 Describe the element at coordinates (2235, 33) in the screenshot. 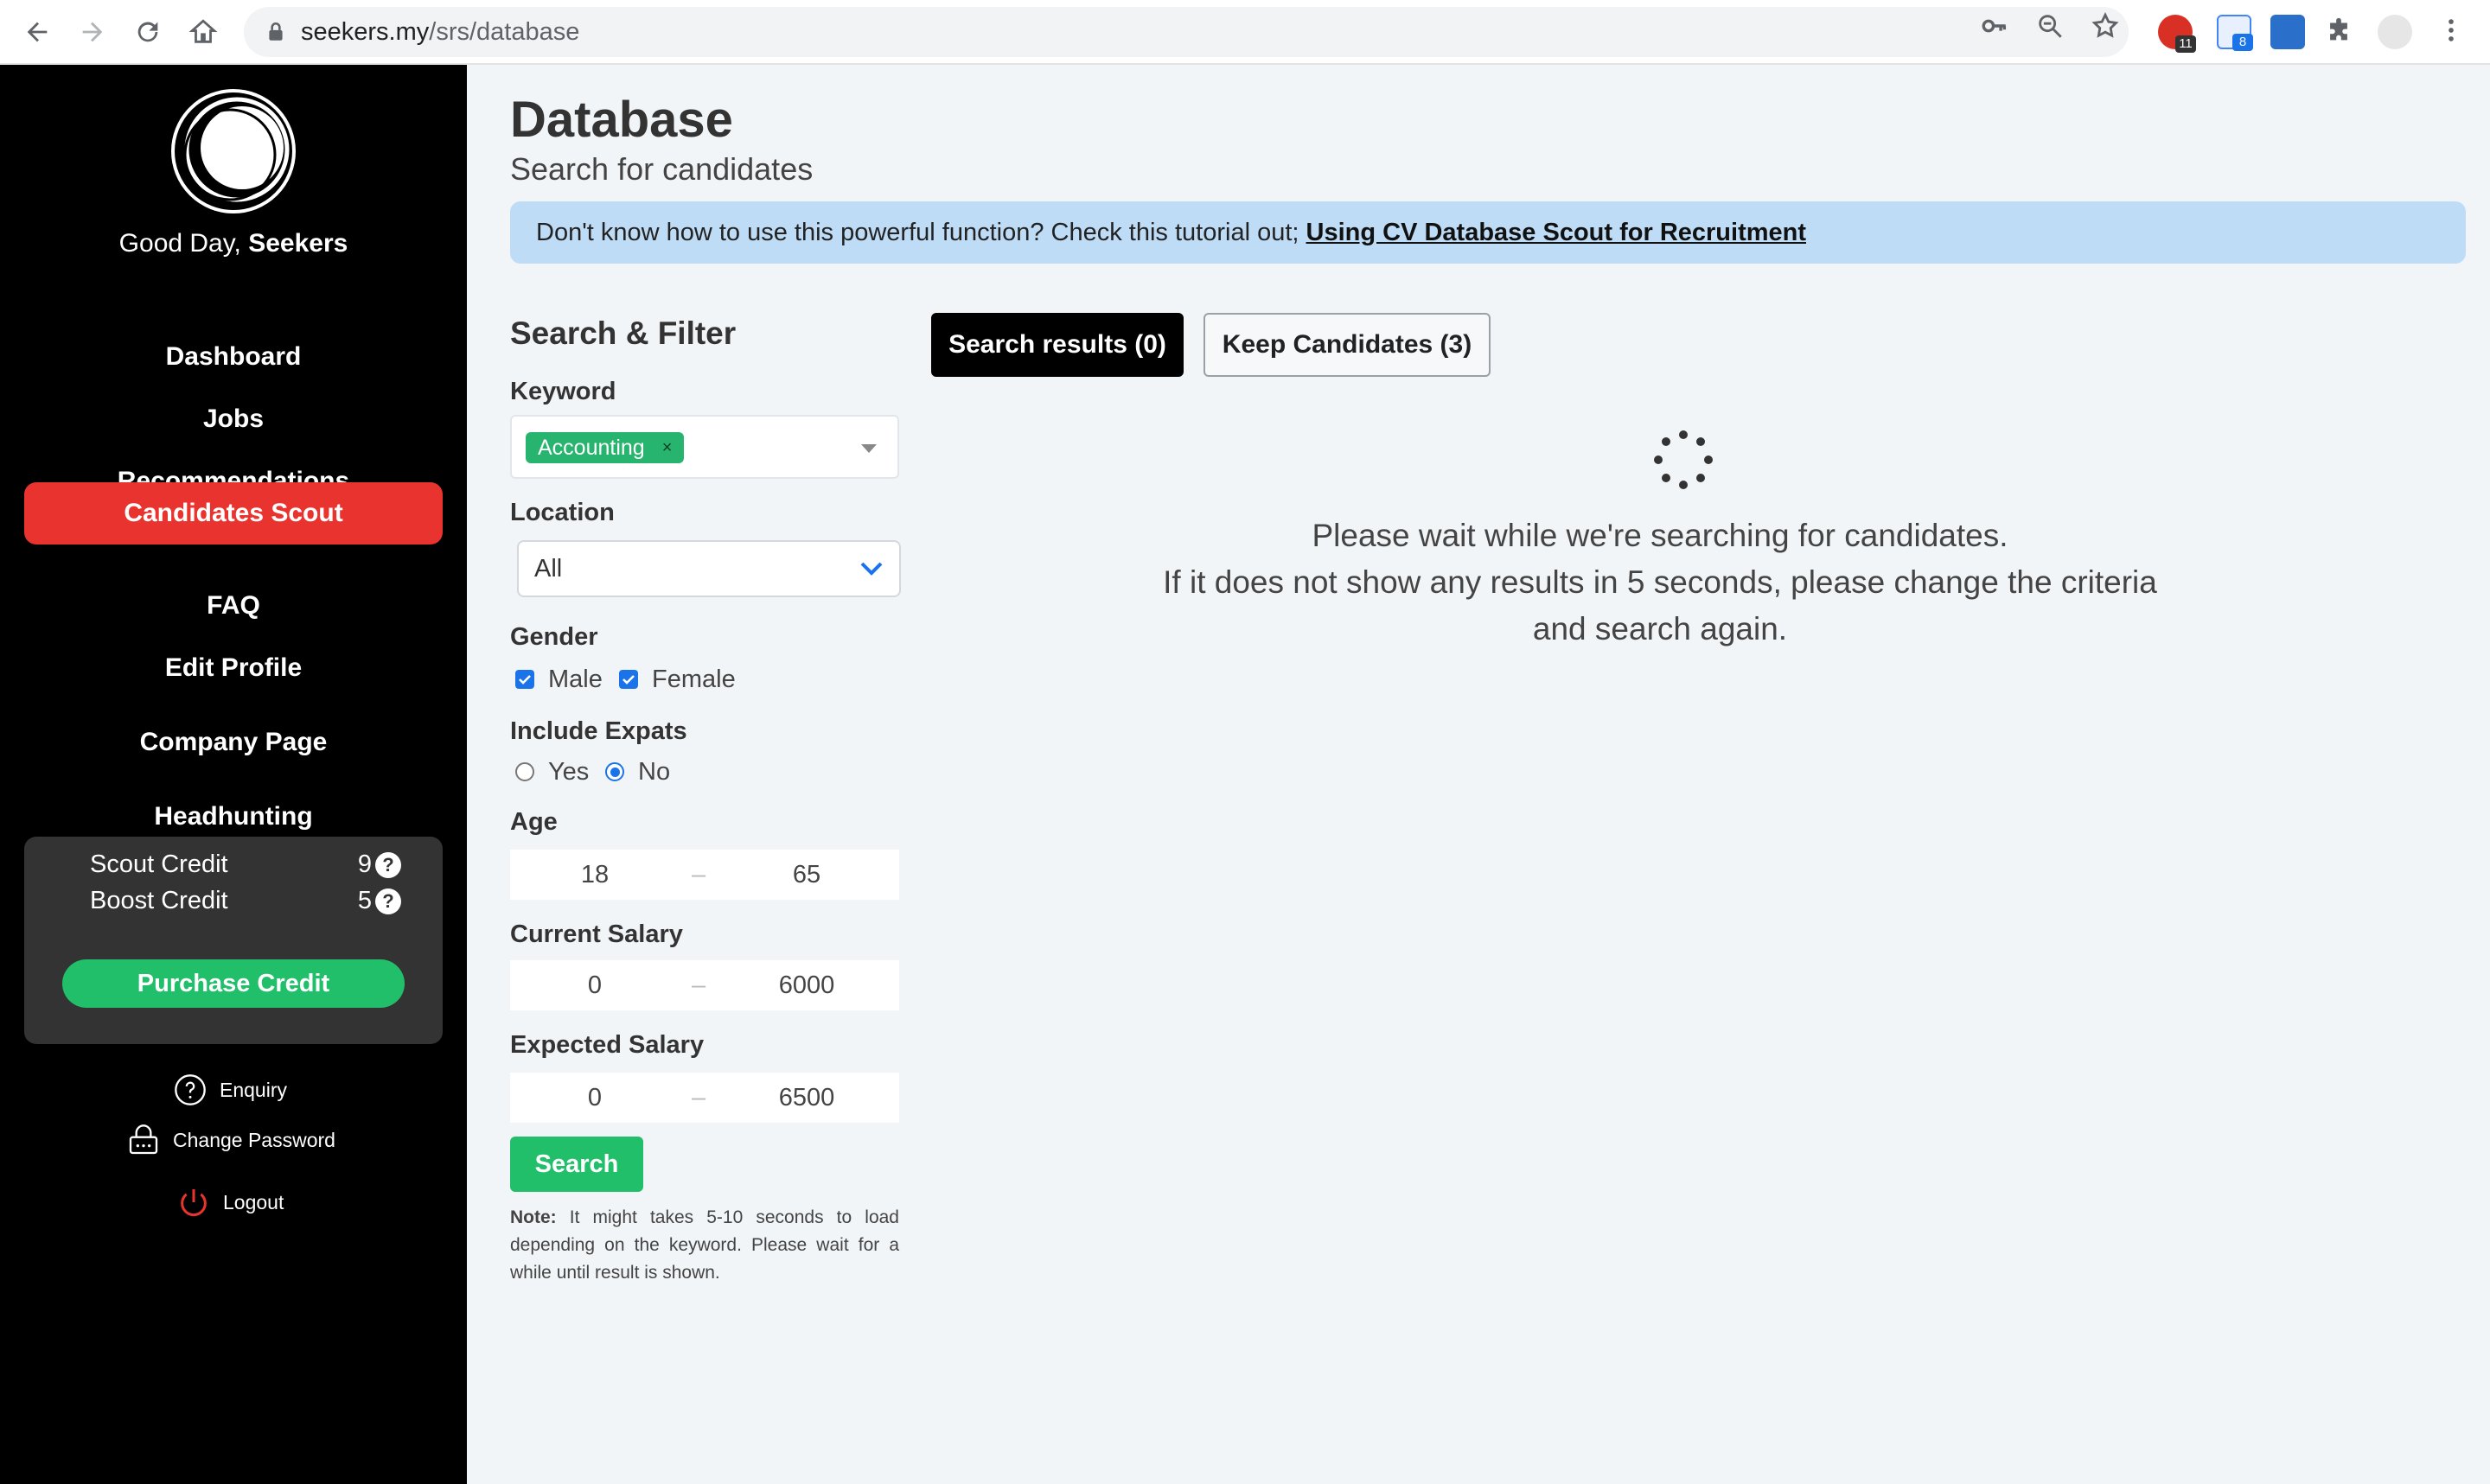

I see `extension-bookmark-icon: 8` at that location.